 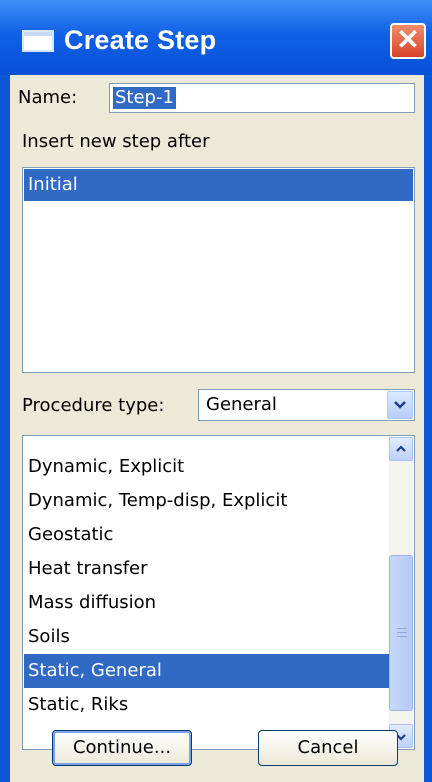 I want to click on step-list-item-initial: Initial, so click(x=218, y=185).